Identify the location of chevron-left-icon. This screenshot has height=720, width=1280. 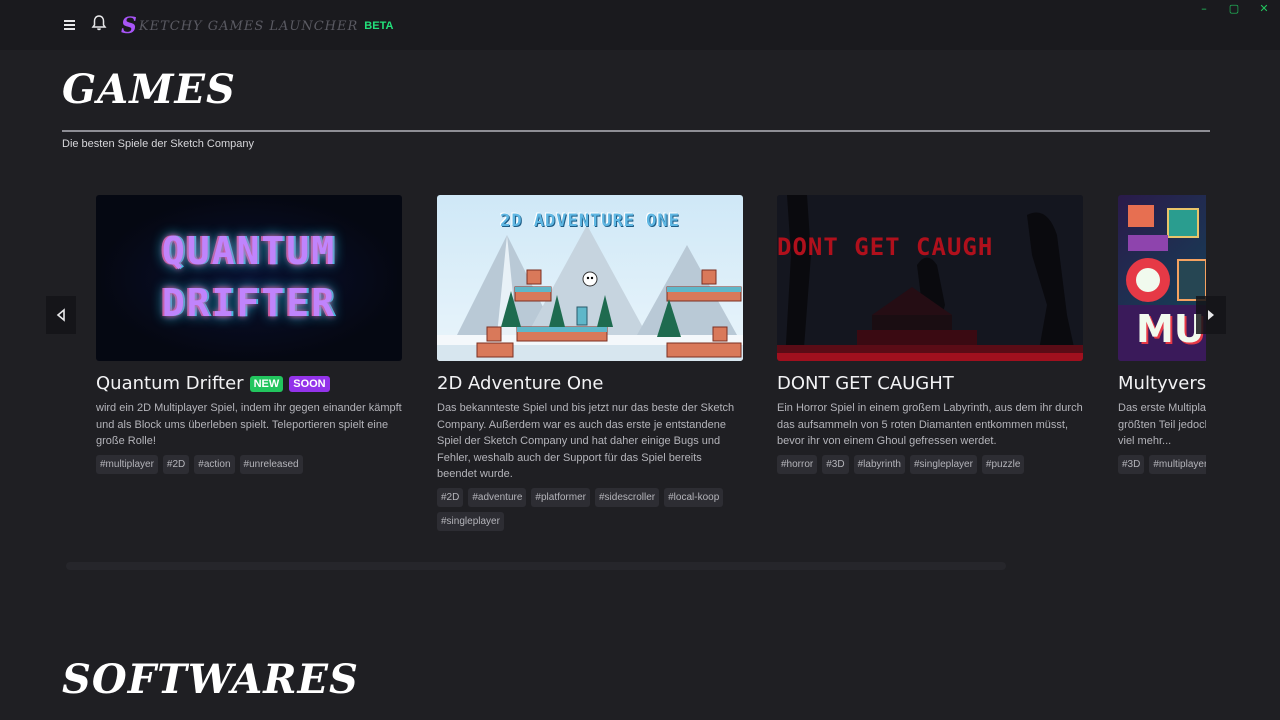
(60, 315).